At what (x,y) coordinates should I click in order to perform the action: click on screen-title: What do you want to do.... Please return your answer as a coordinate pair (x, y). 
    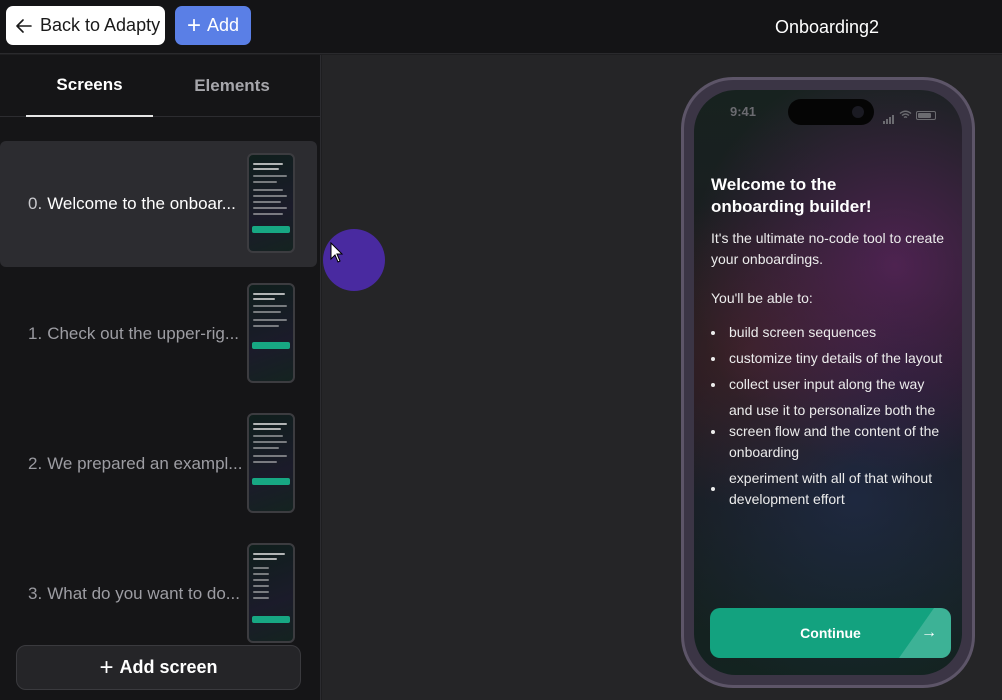
    Looking at the image, I should click on (143, 593).